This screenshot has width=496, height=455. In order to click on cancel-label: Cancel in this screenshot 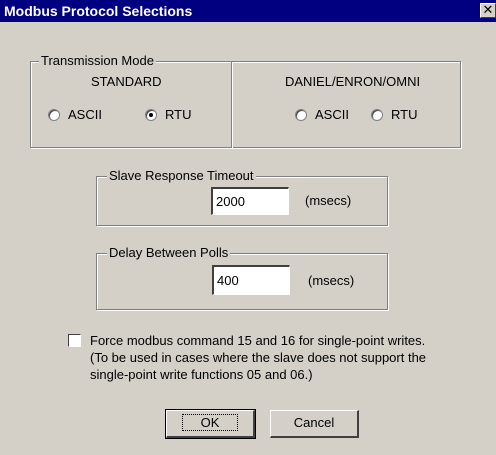, I will do `click(314, 422)`.